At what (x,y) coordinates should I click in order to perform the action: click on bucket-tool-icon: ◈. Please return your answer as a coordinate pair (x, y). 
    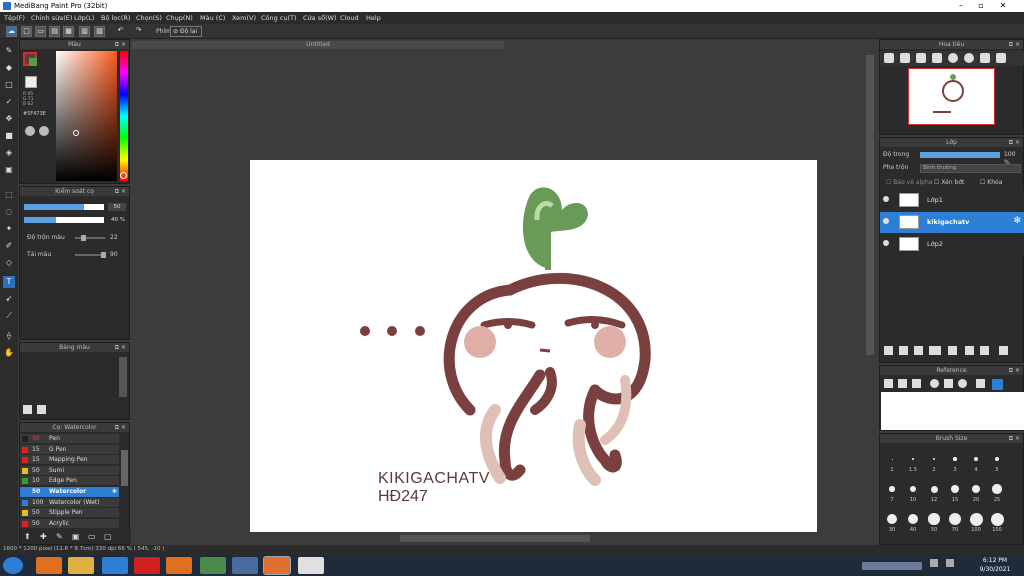
    Looking at the image, I should click on (9, 153).